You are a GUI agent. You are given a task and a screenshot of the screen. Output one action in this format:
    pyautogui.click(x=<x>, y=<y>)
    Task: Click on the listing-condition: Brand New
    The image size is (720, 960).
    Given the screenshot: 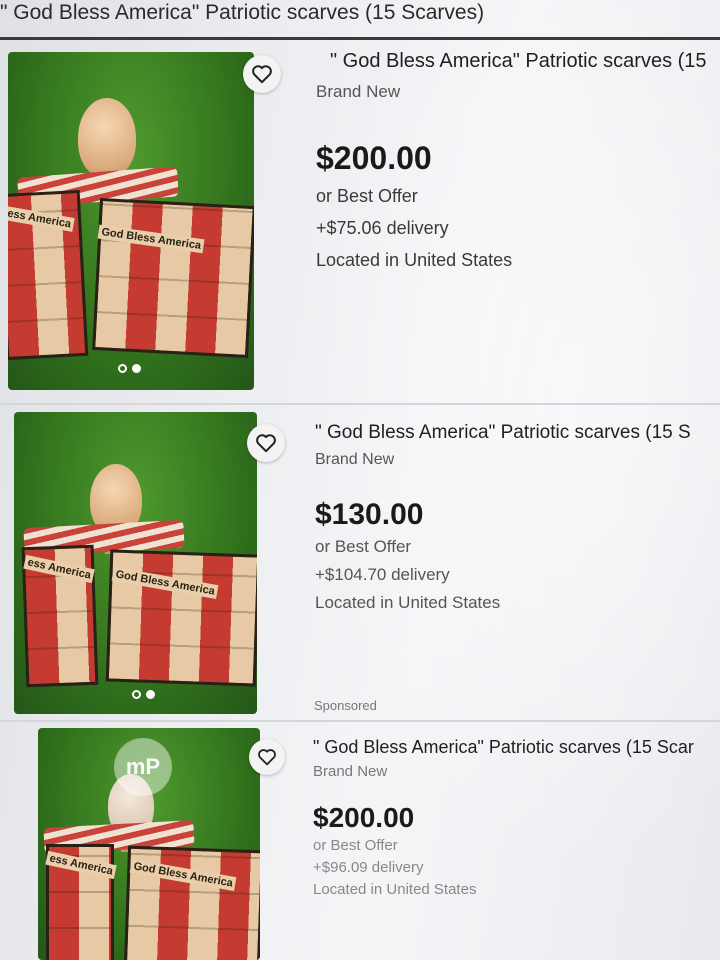 What is the action you would take?
    pyautogui.click(x=350, y=771)
    